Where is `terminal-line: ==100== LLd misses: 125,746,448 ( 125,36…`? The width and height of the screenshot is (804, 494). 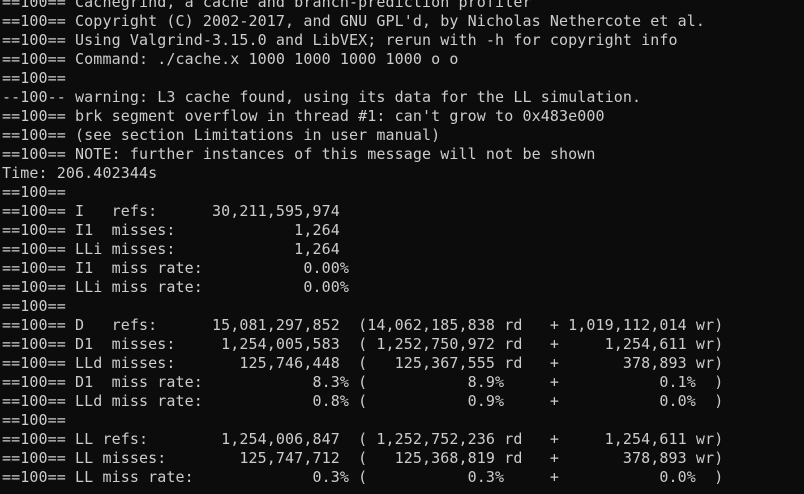 terminal-line: ==100== LLd misses: 125,746,448 ( 125,36… is located at coordinates (363, 363).